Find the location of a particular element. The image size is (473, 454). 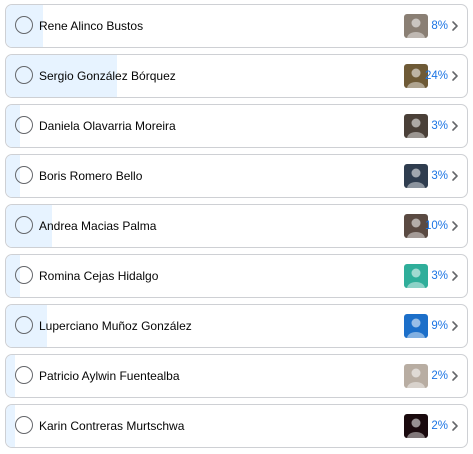

poll-option: Karin Contreras Murtschwa 2% is located at coordinates (236, 426).